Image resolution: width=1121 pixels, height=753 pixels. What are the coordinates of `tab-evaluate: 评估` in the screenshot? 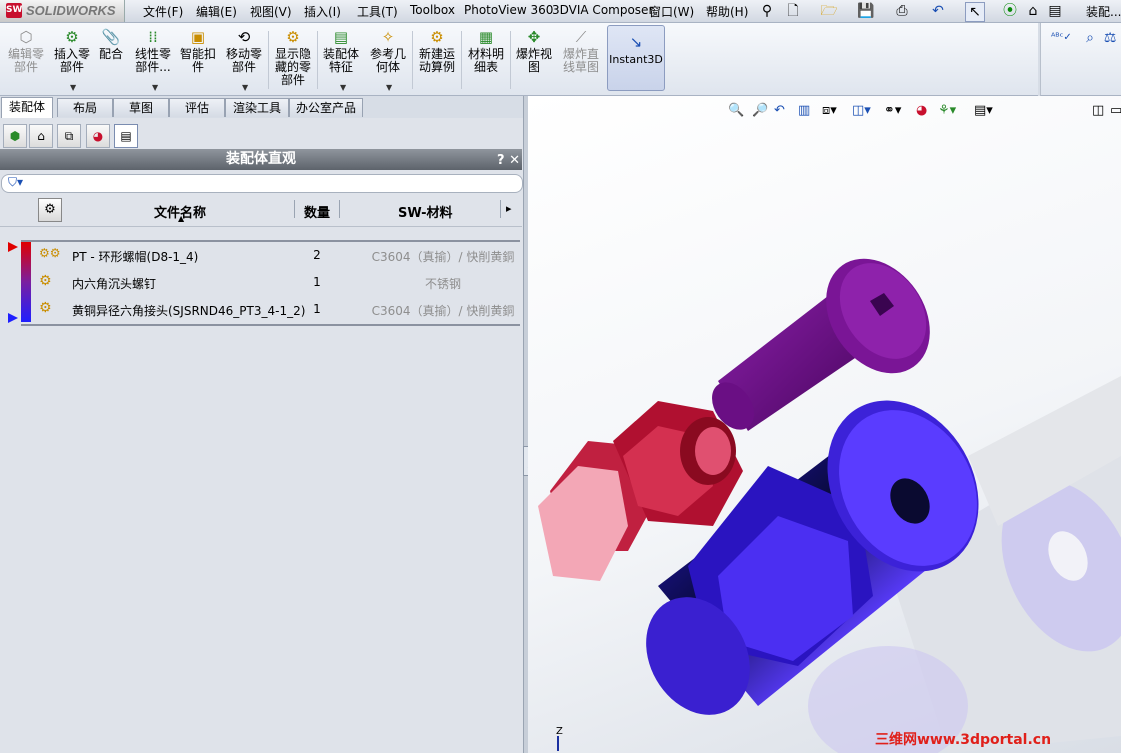 It's located at (197, 107).